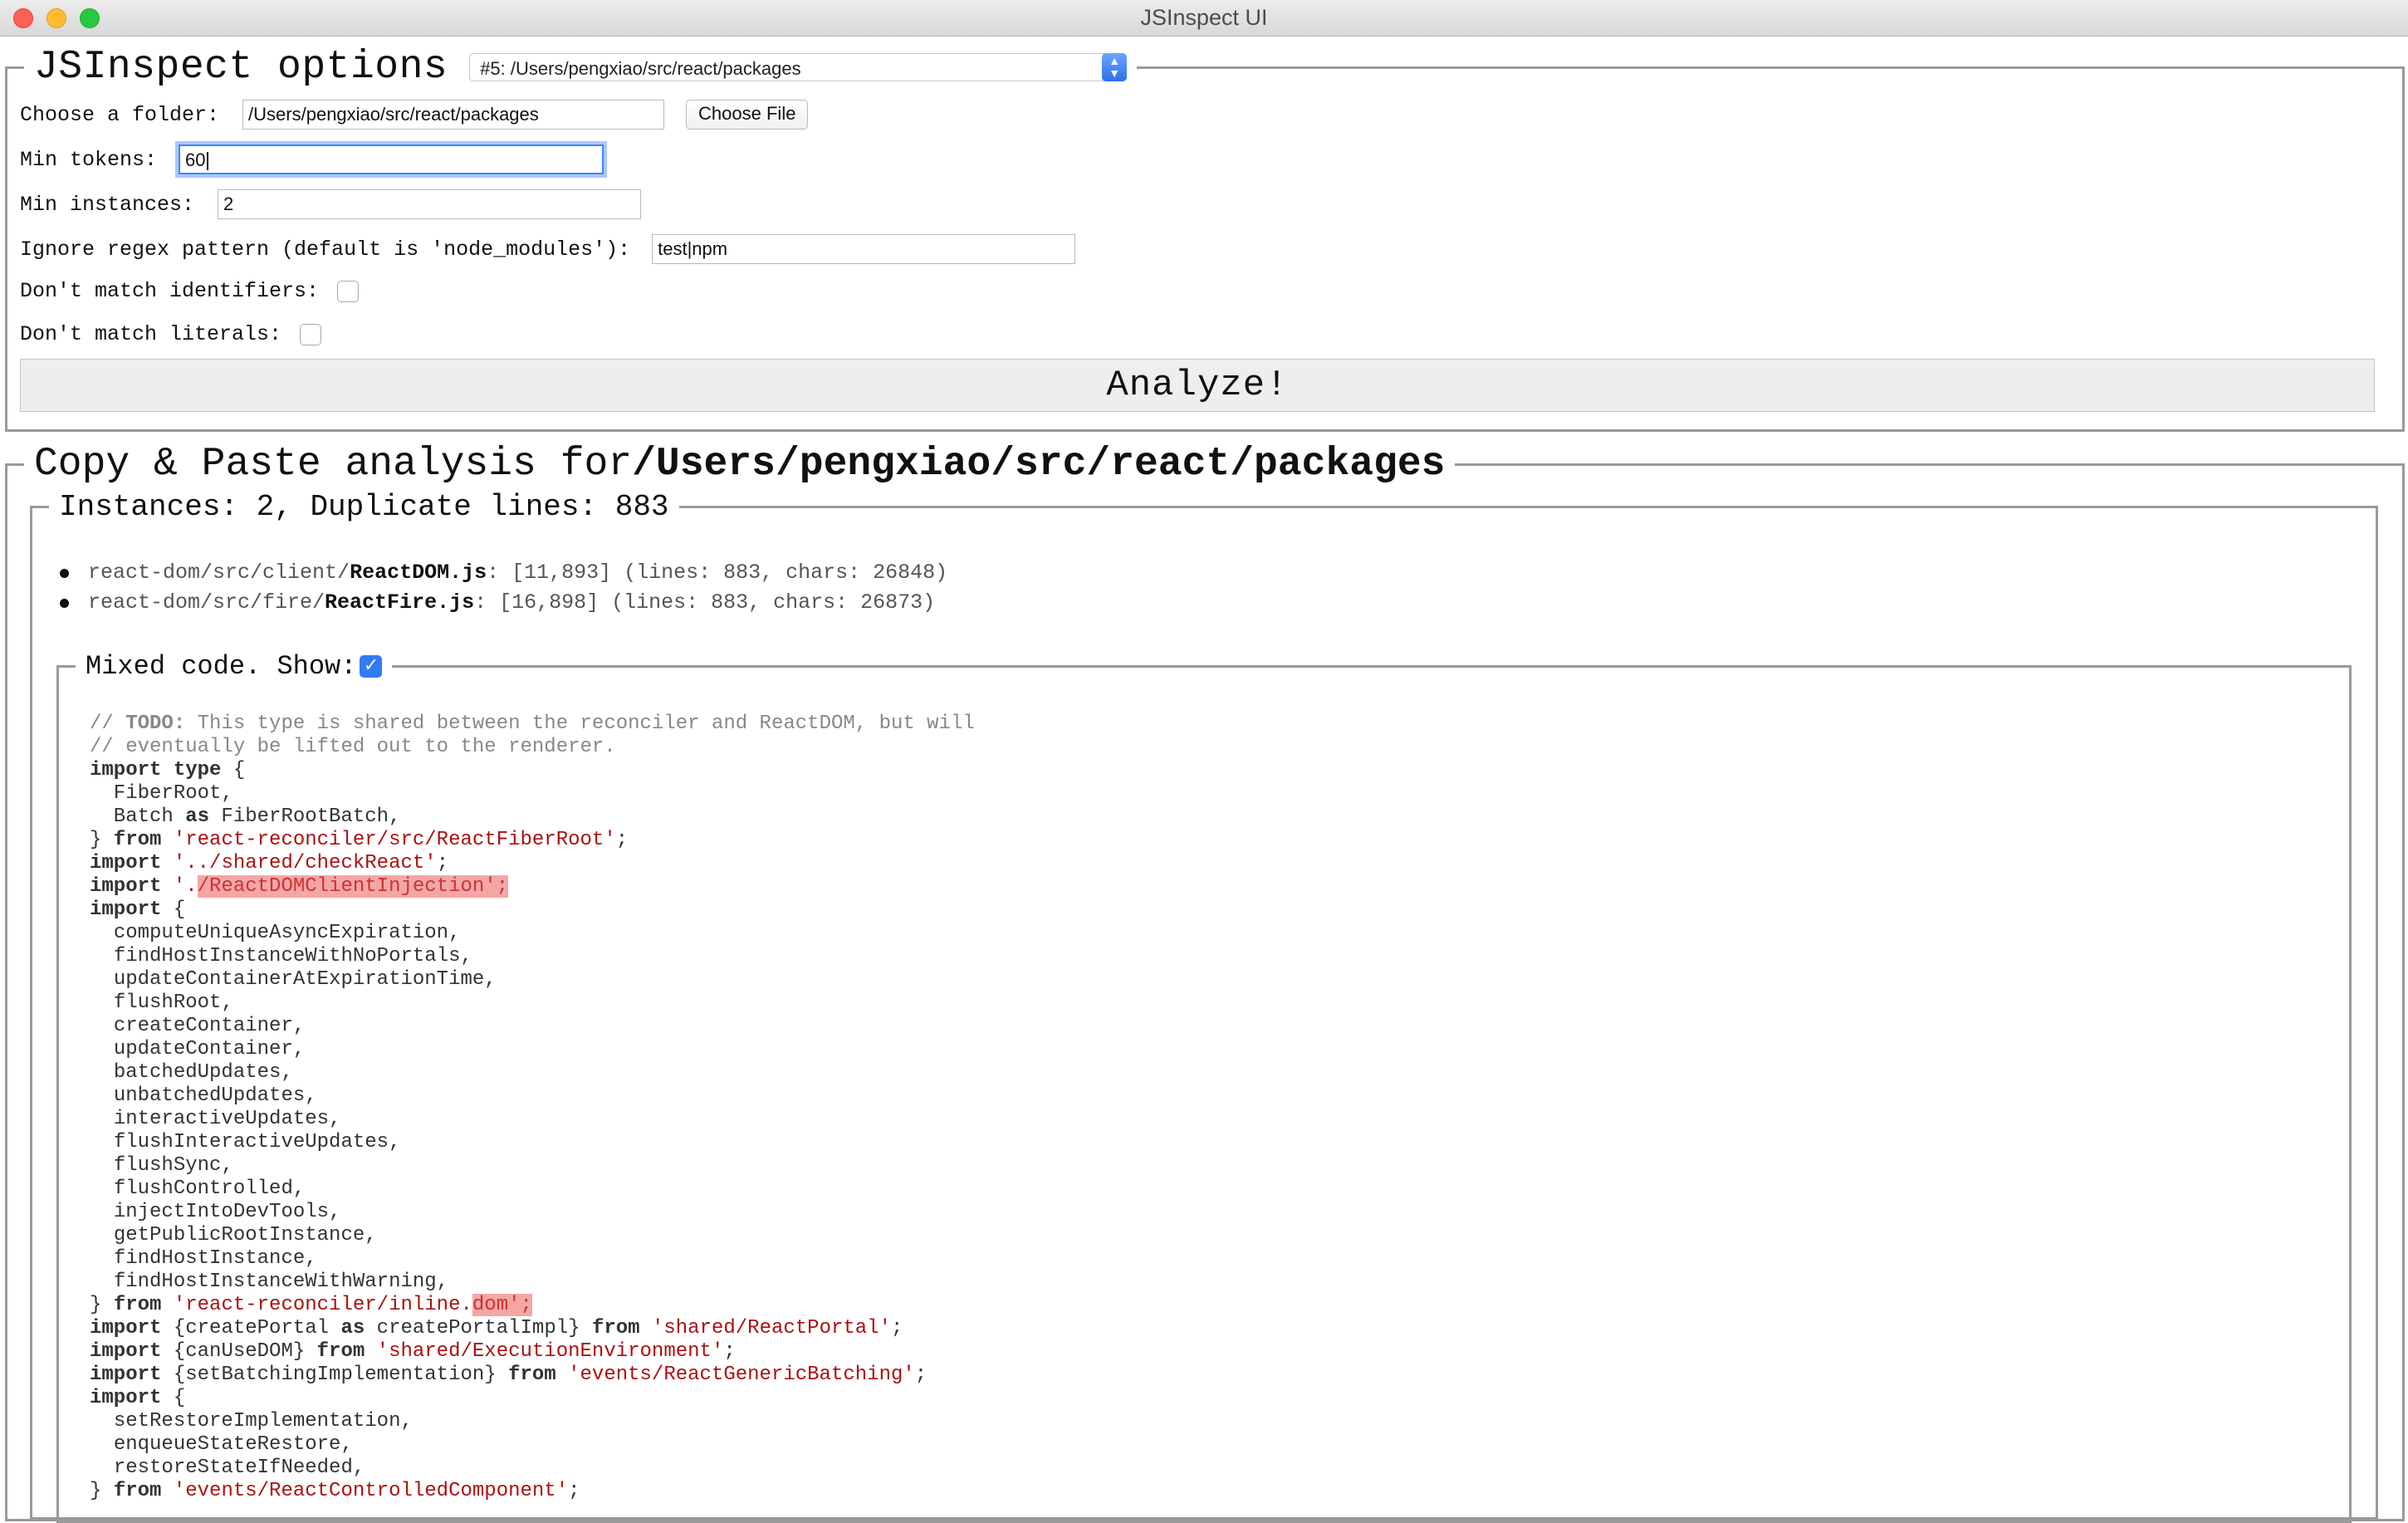 The image size is (2408, 1523). What do you see at coordinates (89, 159) in the screenshot?
I see `min-tokens-label: Min tokens:` at bounding box center [89, 159].